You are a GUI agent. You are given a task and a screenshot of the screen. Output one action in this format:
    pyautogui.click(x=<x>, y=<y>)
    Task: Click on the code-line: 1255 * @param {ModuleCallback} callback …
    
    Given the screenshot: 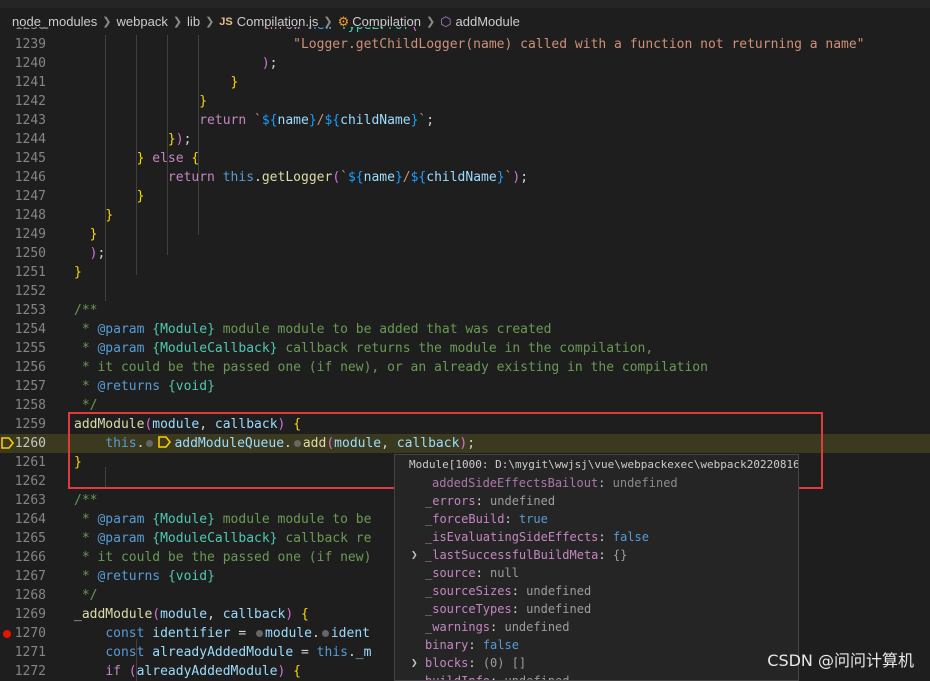 What is the action you would take?
    pyautogui.click(x=465, y=348)
    